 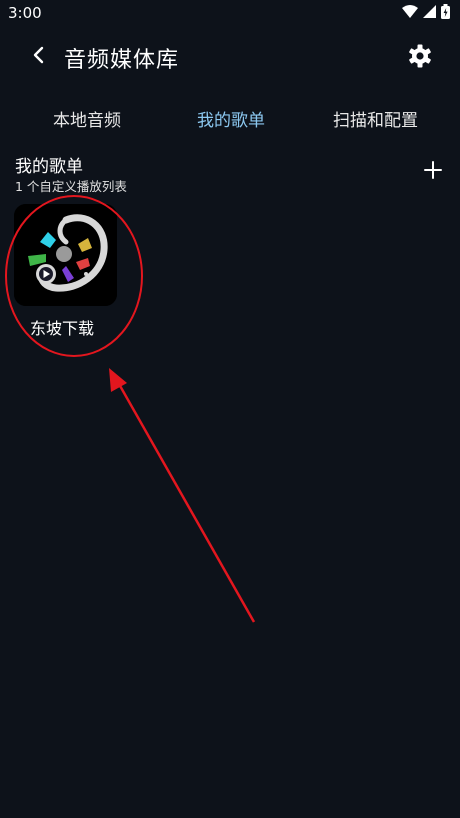 I want to click on status-time: 3:00, so click(x=25, y=13).